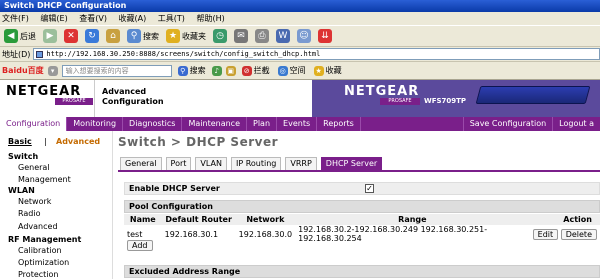  What do you see at coordinates (216, 70) in the screenshot?
I see `music-icon: ♪` at bounding box center [216, 70].